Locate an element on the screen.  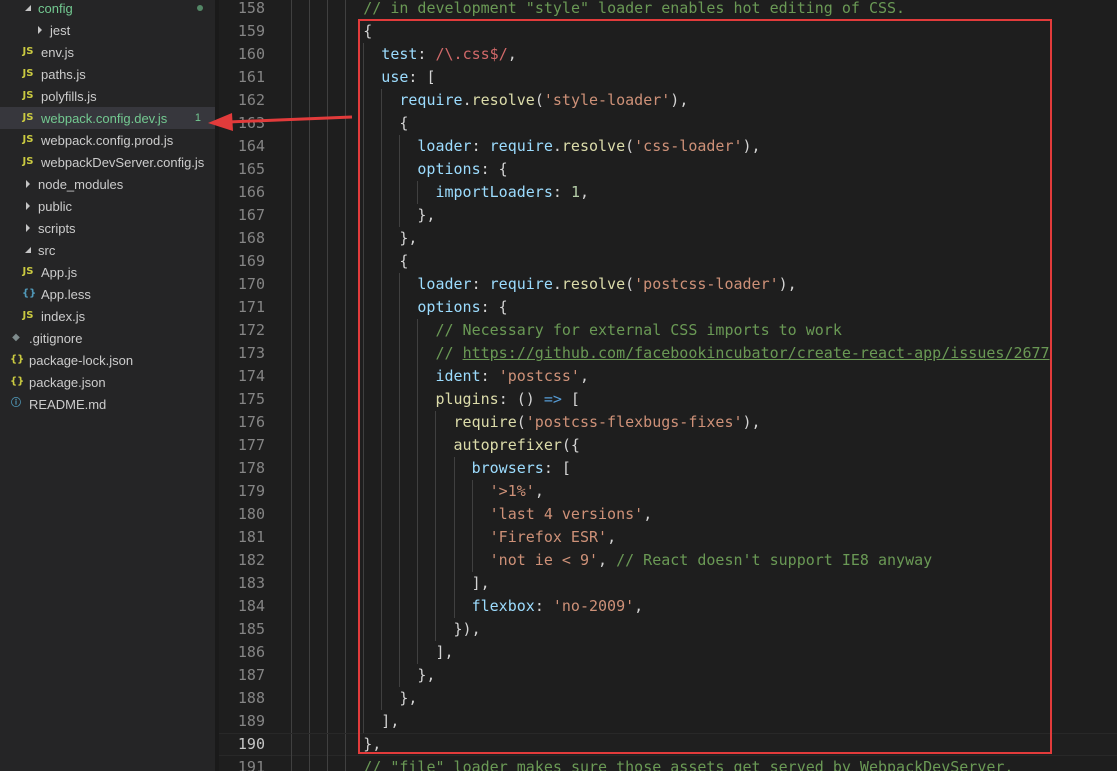
line-number: 164 is located at coordinates (251, 146).